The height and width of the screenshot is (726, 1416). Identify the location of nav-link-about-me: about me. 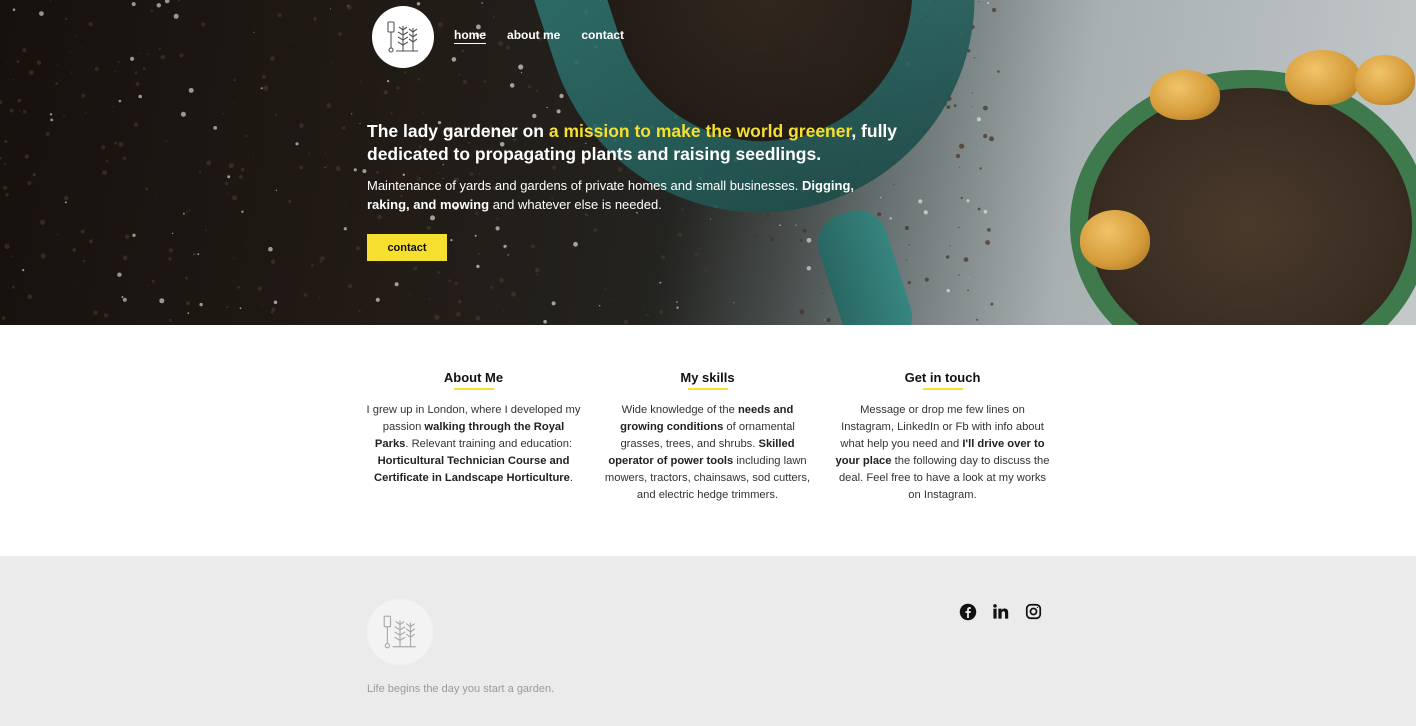
(533, 36).